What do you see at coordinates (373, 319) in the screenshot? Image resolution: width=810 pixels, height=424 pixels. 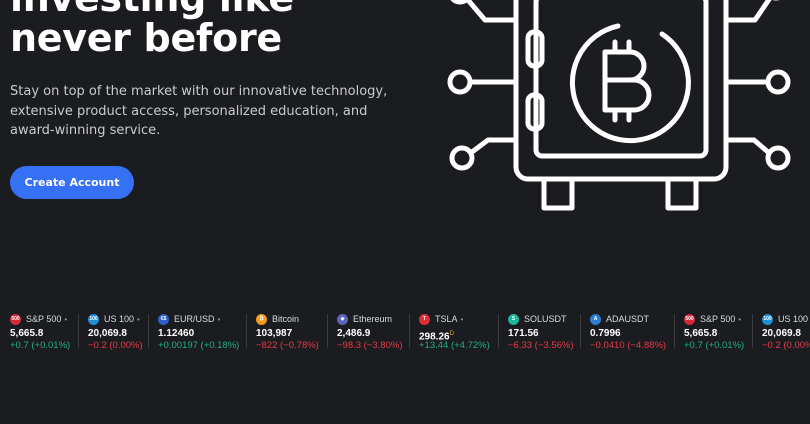 I see `ticker-symbol: Ethereum` at bounding box center [373, 319].